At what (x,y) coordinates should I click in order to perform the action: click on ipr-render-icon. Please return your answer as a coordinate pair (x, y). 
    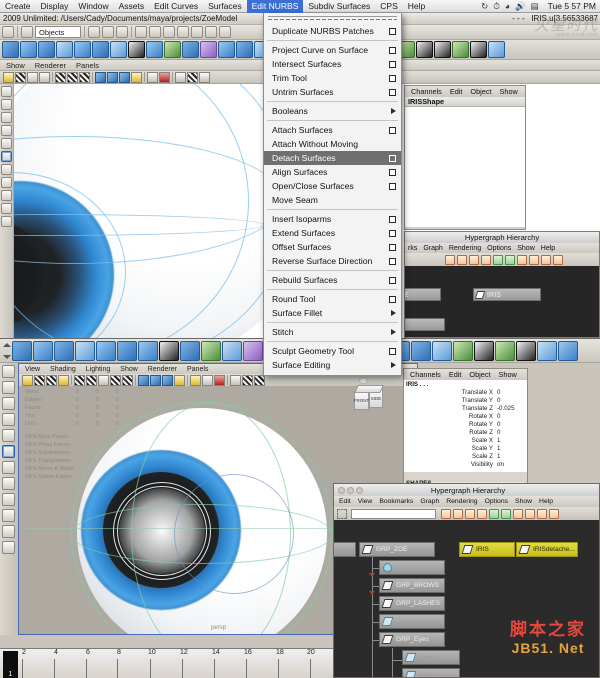
    Looking at the image, I should click on (235, 380).